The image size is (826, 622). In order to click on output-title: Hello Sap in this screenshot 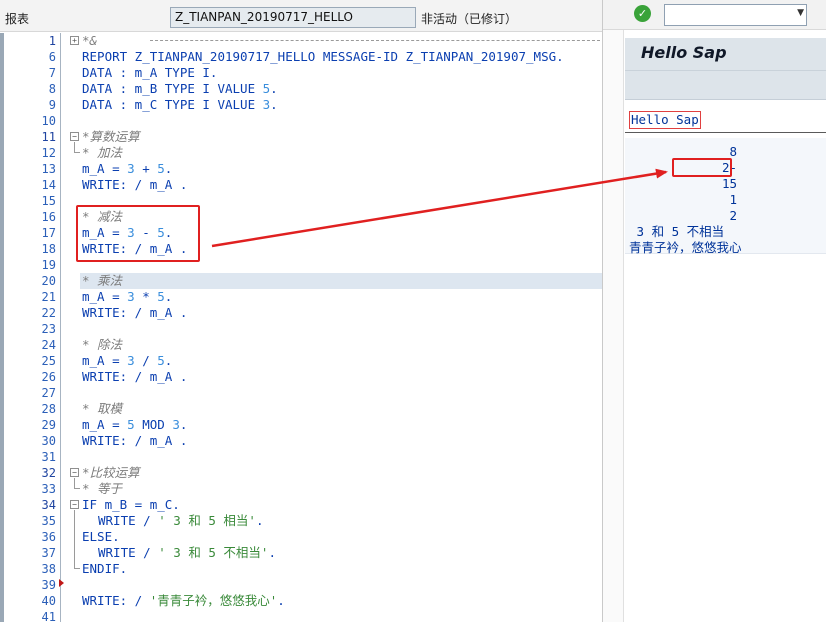, I will do `click(684, 52)`.